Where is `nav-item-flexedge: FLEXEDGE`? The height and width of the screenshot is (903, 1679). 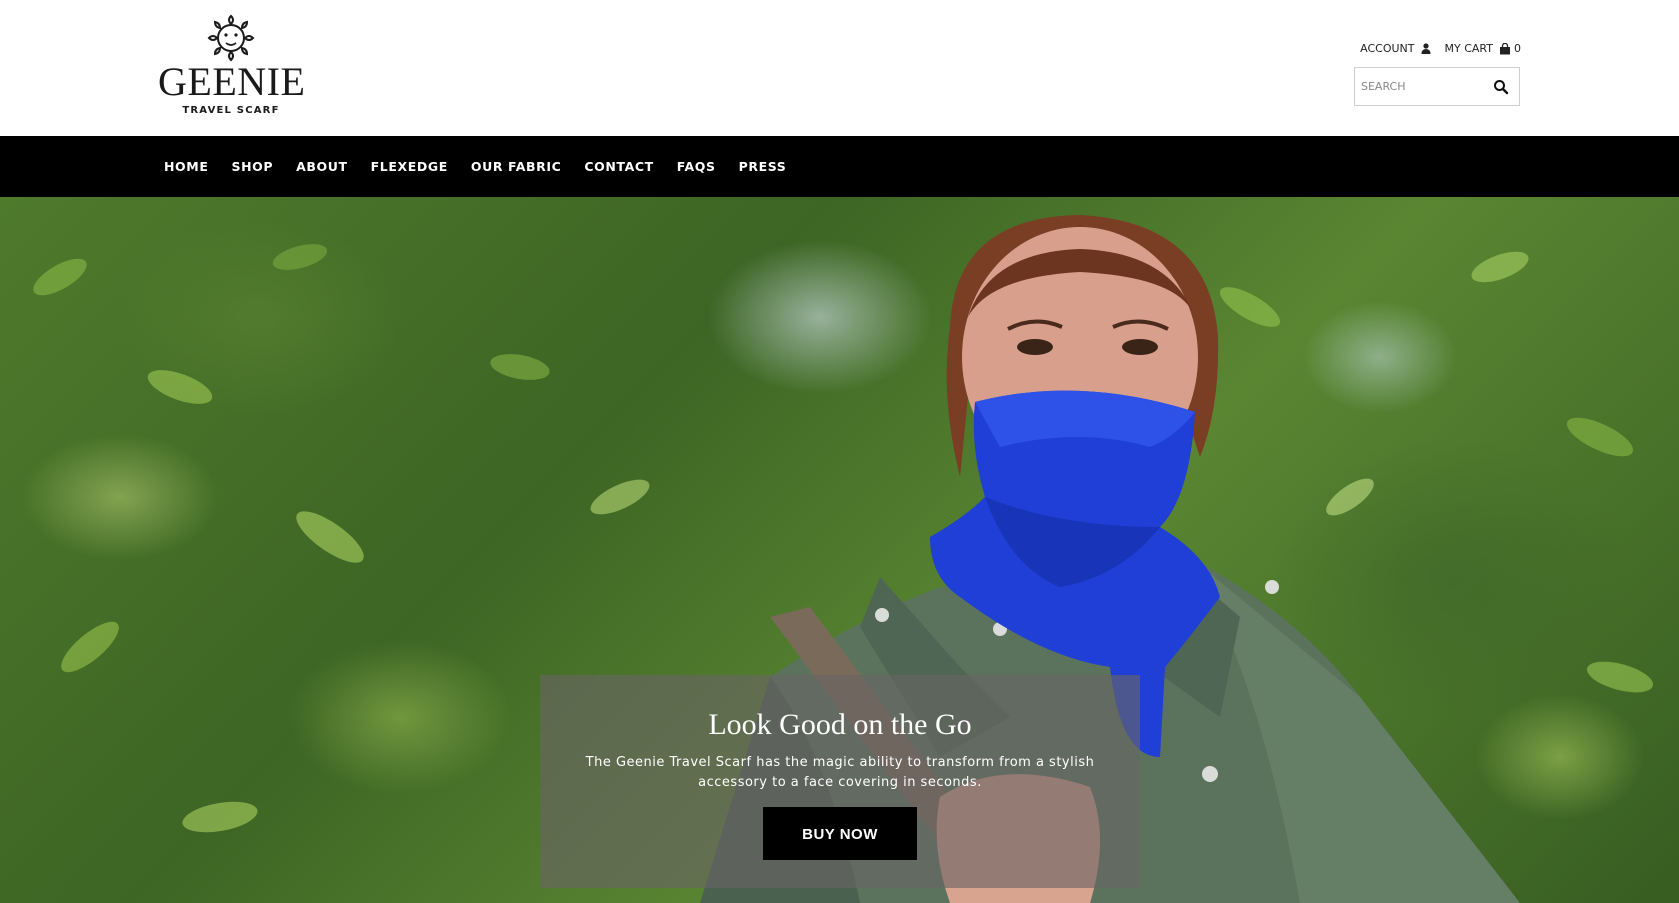 nav-item-flexedge: FLEXEDGE is located at coordinates (409, 166).